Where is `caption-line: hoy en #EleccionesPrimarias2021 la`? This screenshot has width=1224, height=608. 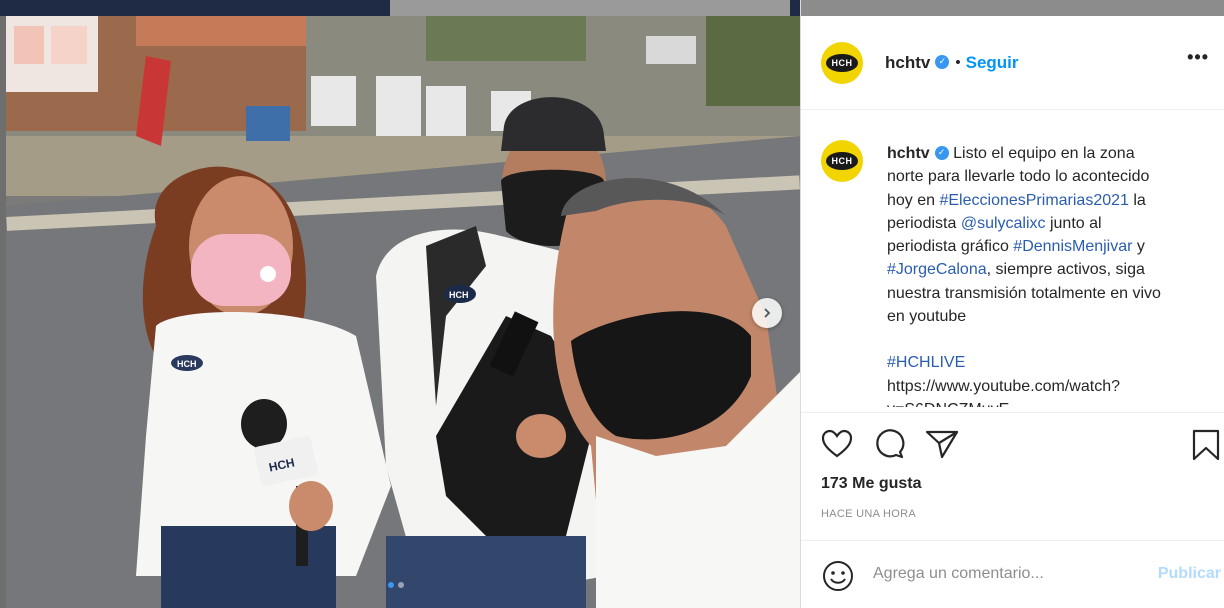
caption-line: hoy en #EleccionesPrimarias2021 la is located at coordinates (1047, 200).